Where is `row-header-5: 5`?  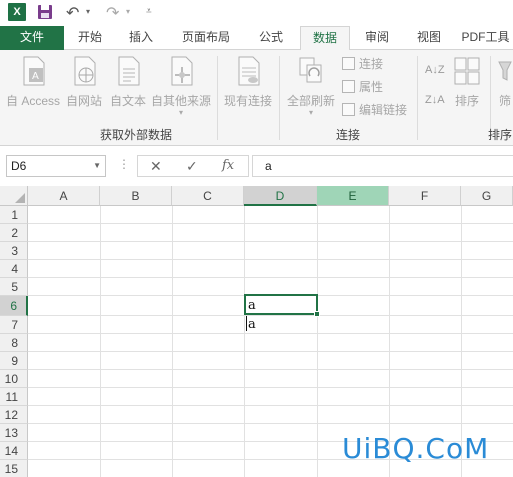 row-header-5: 5 is located at coordinates (14, 287).